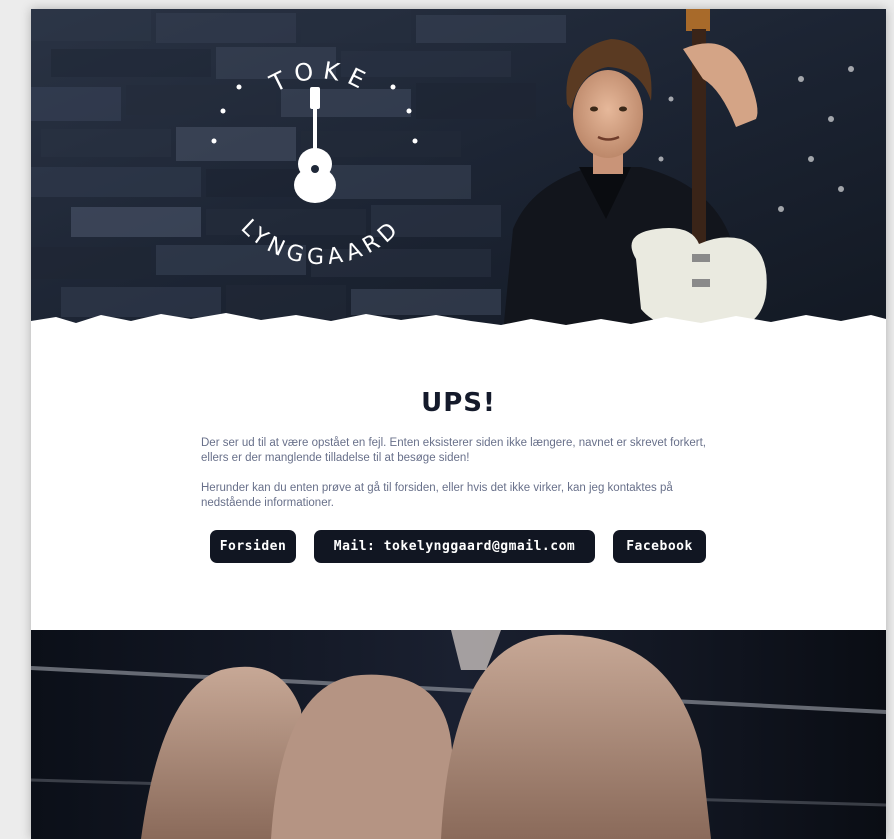 This screenshot has width=894, height=839. What do you see at coordinates (253, 546) in the screenshot?
I see `home-button: Forsiden` at bounding box center [253, 546].